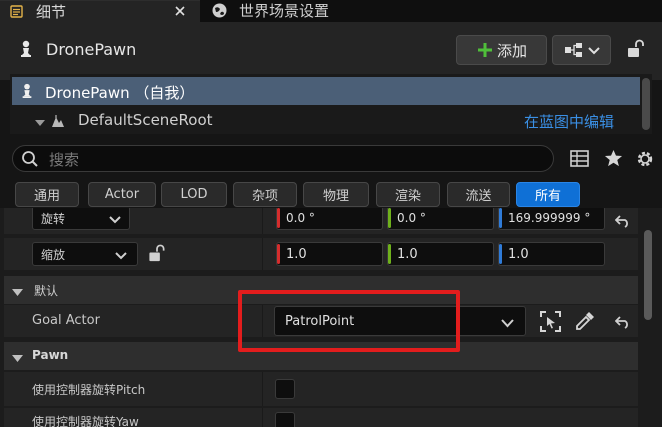 The image size is (662, 427). Describe the element at coordinates (58, 121) in the screenshot. I see `scene-component-icon` at that location.